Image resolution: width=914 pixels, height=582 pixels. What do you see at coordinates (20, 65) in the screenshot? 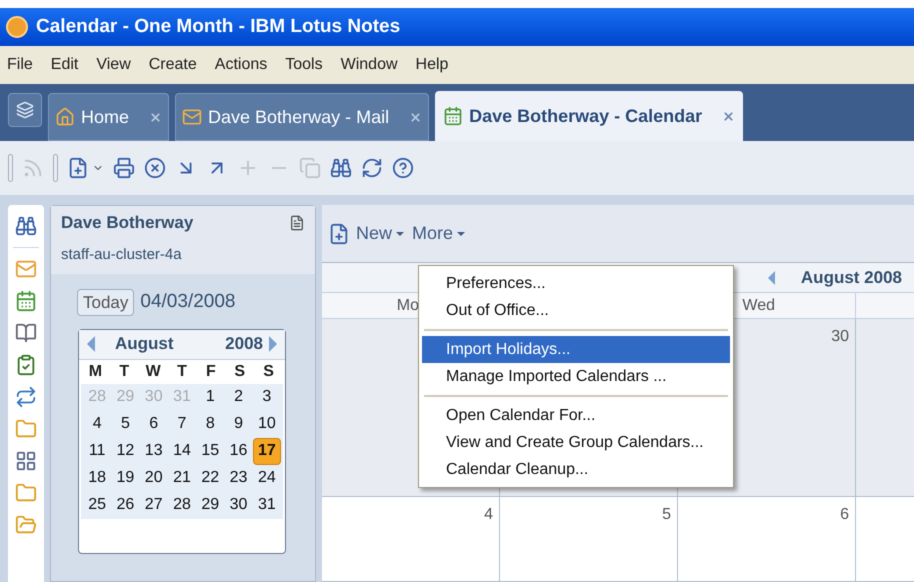
I see `menu-item: File` at bounding box center [20, 65].